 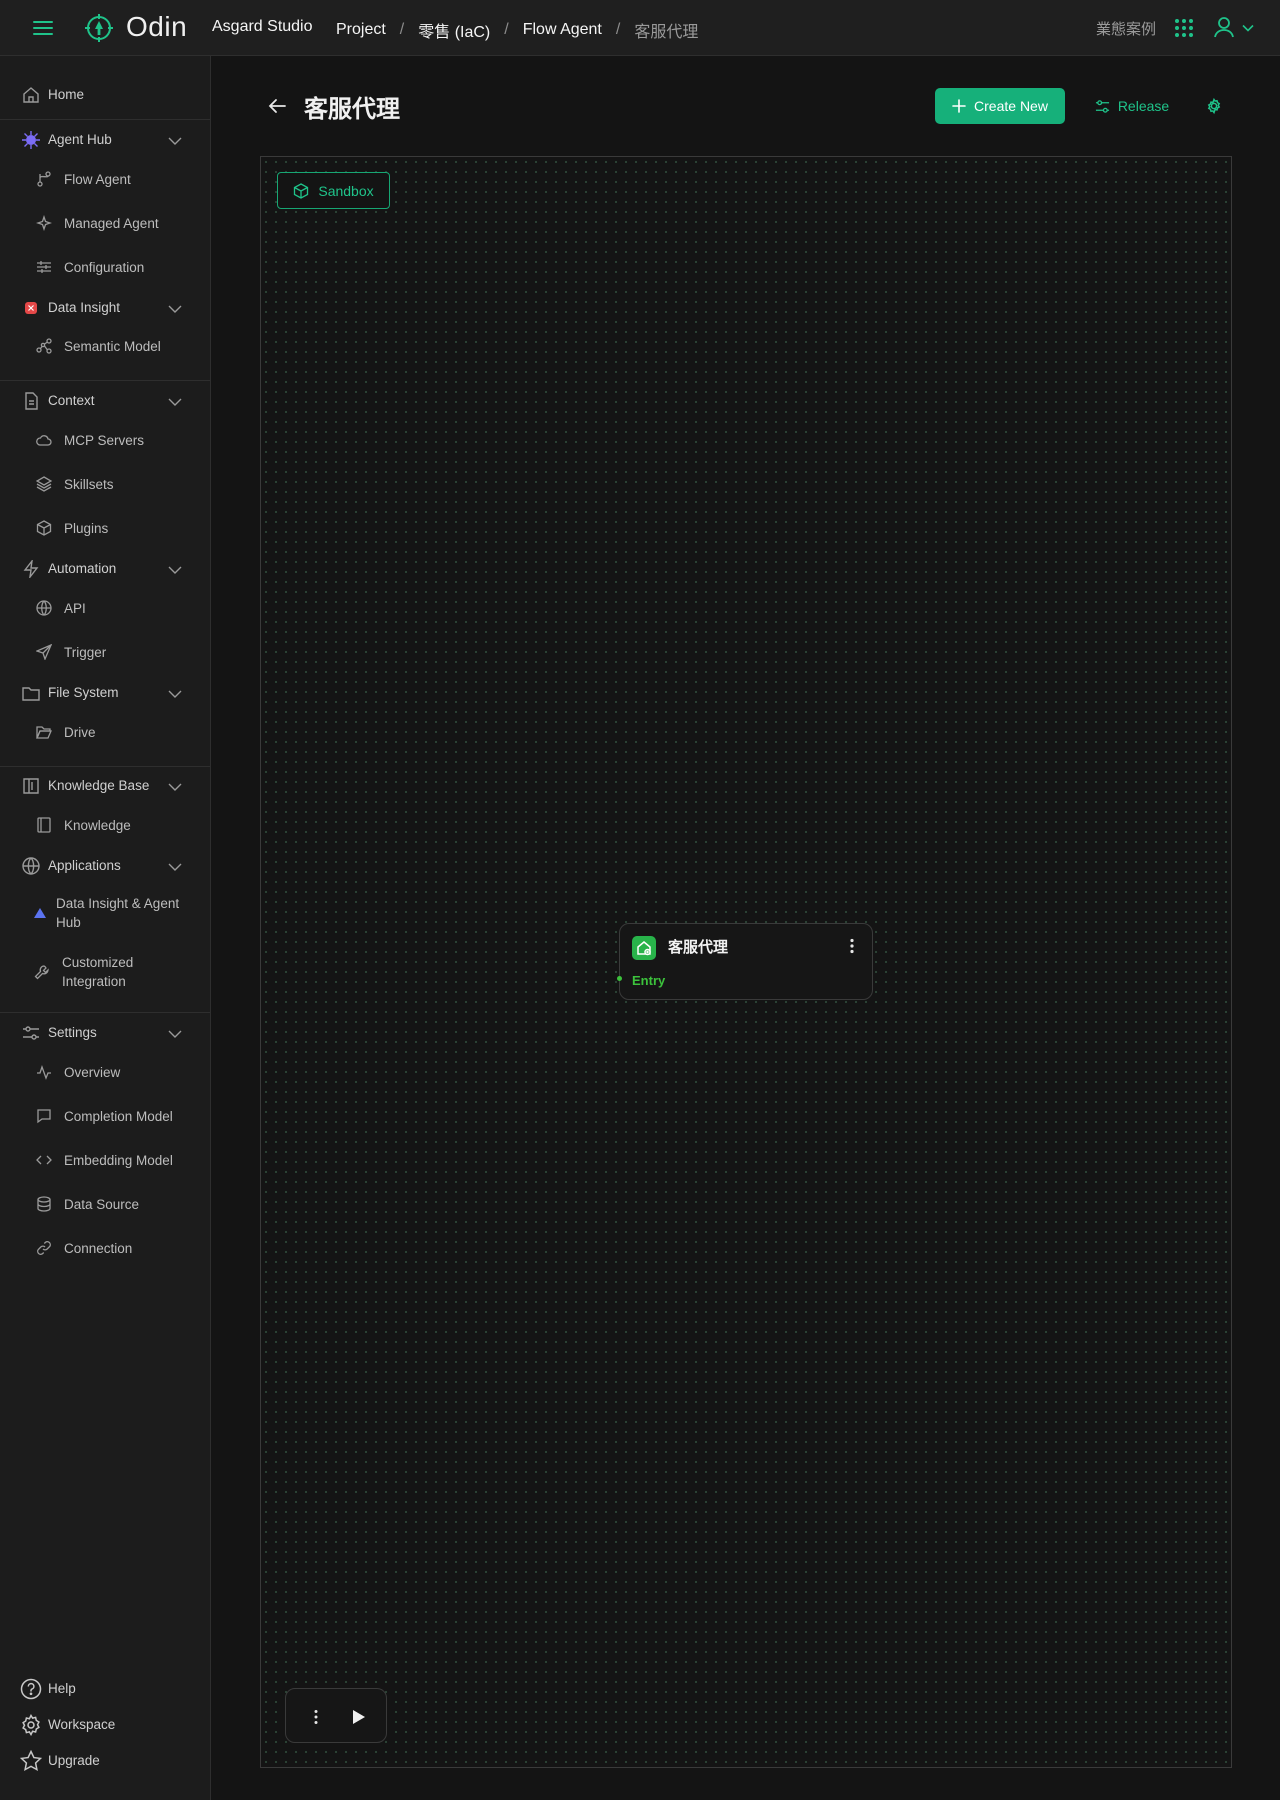 I want to click on activity-icon, so click(x=44, y=1072).